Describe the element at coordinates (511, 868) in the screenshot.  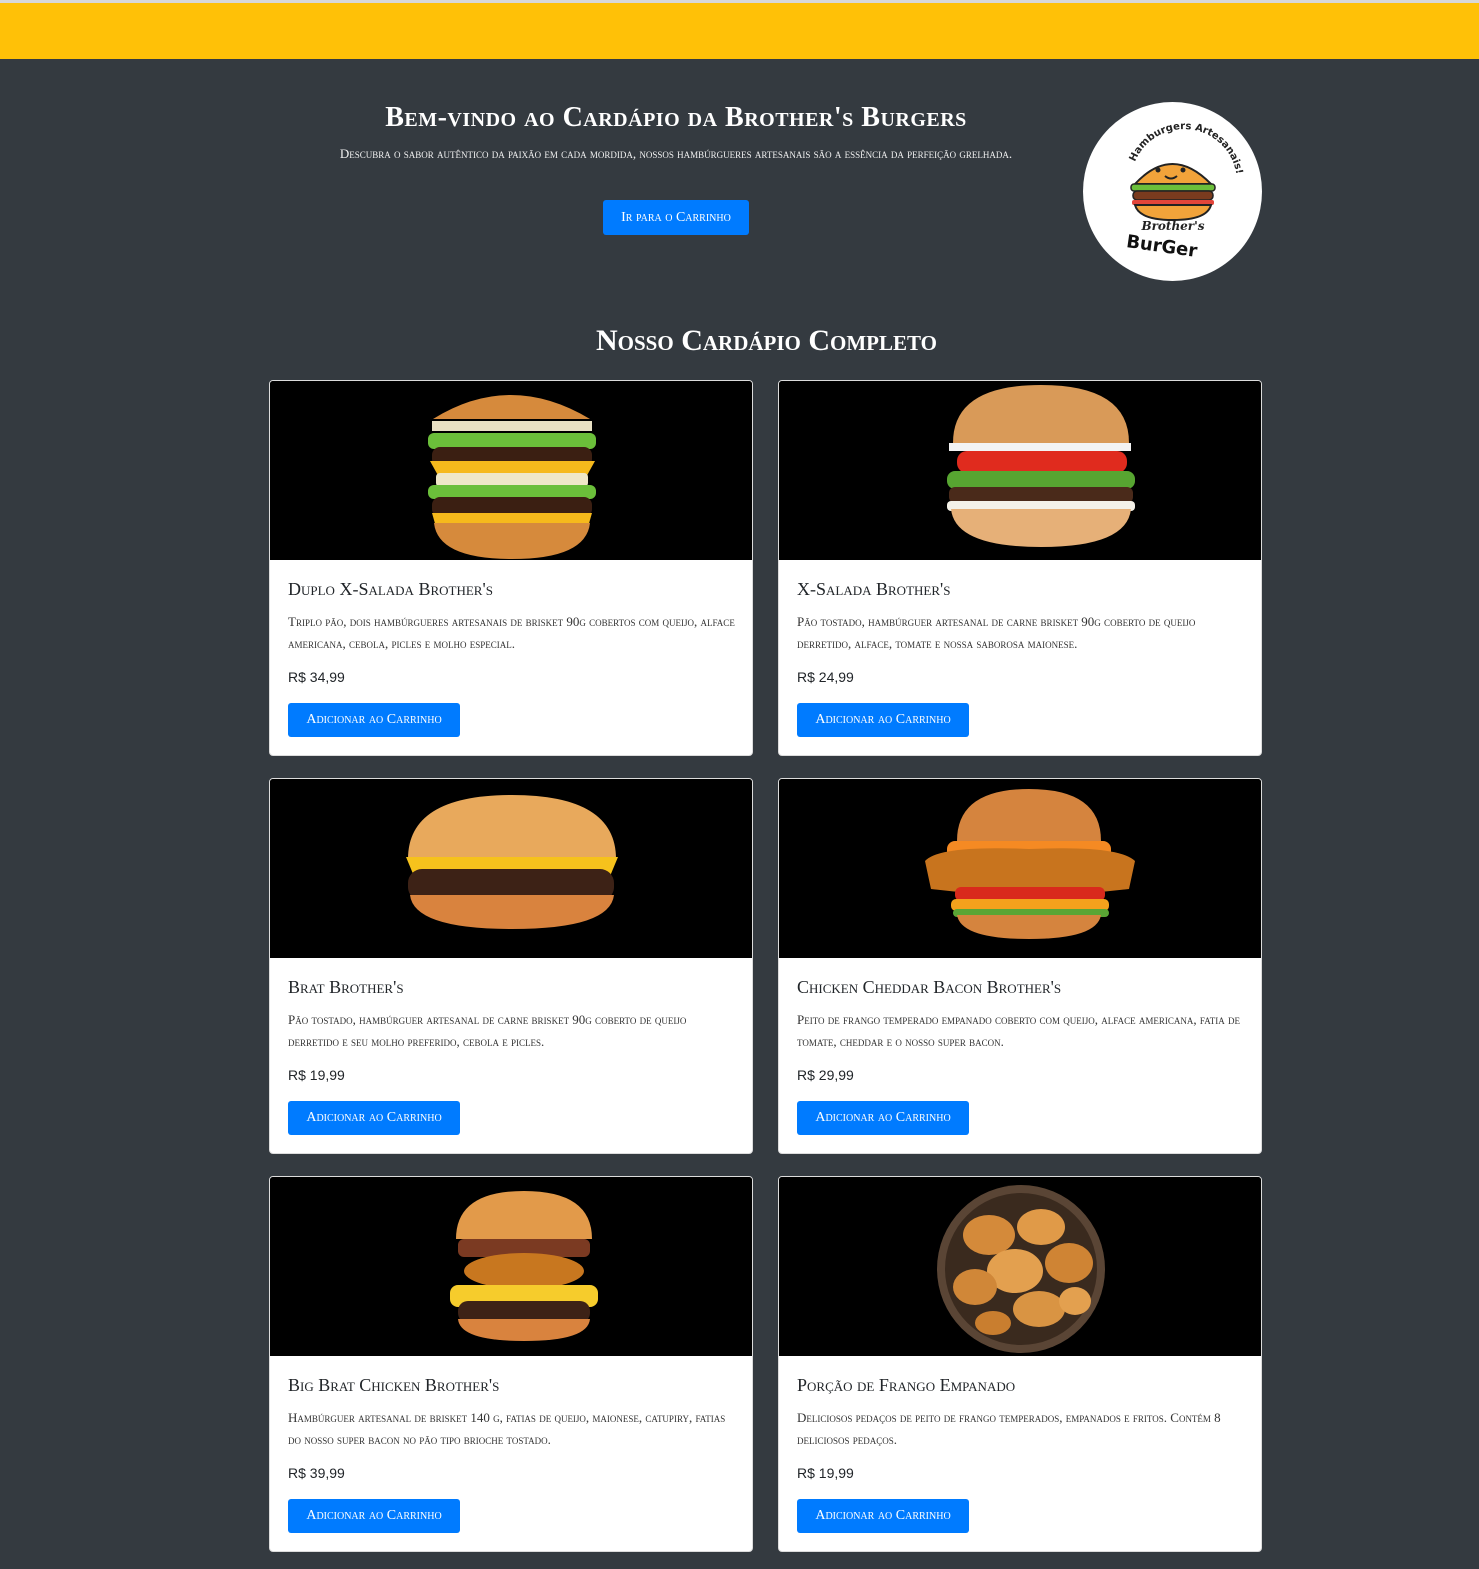
I see `cheeseburger-image` at that location.